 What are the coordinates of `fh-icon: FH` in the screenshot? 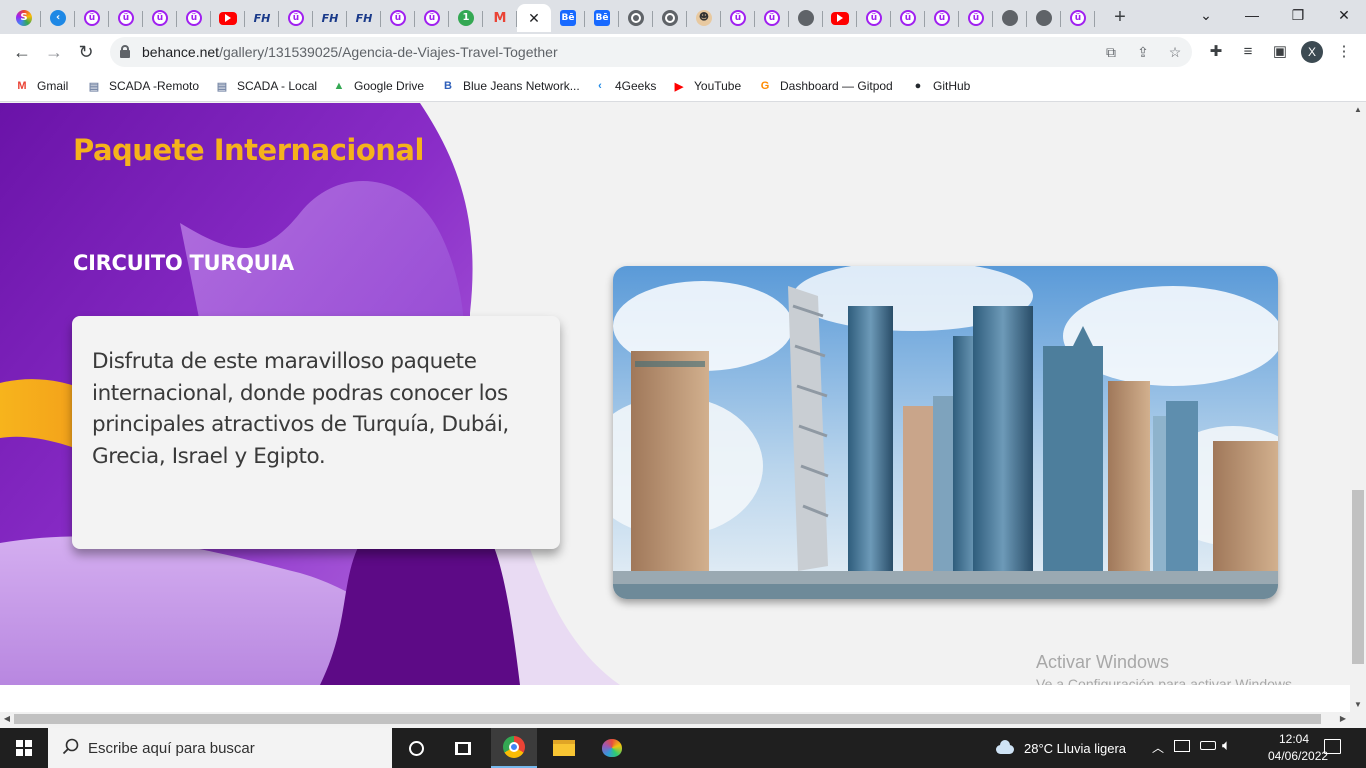 It's located at (364, 18).